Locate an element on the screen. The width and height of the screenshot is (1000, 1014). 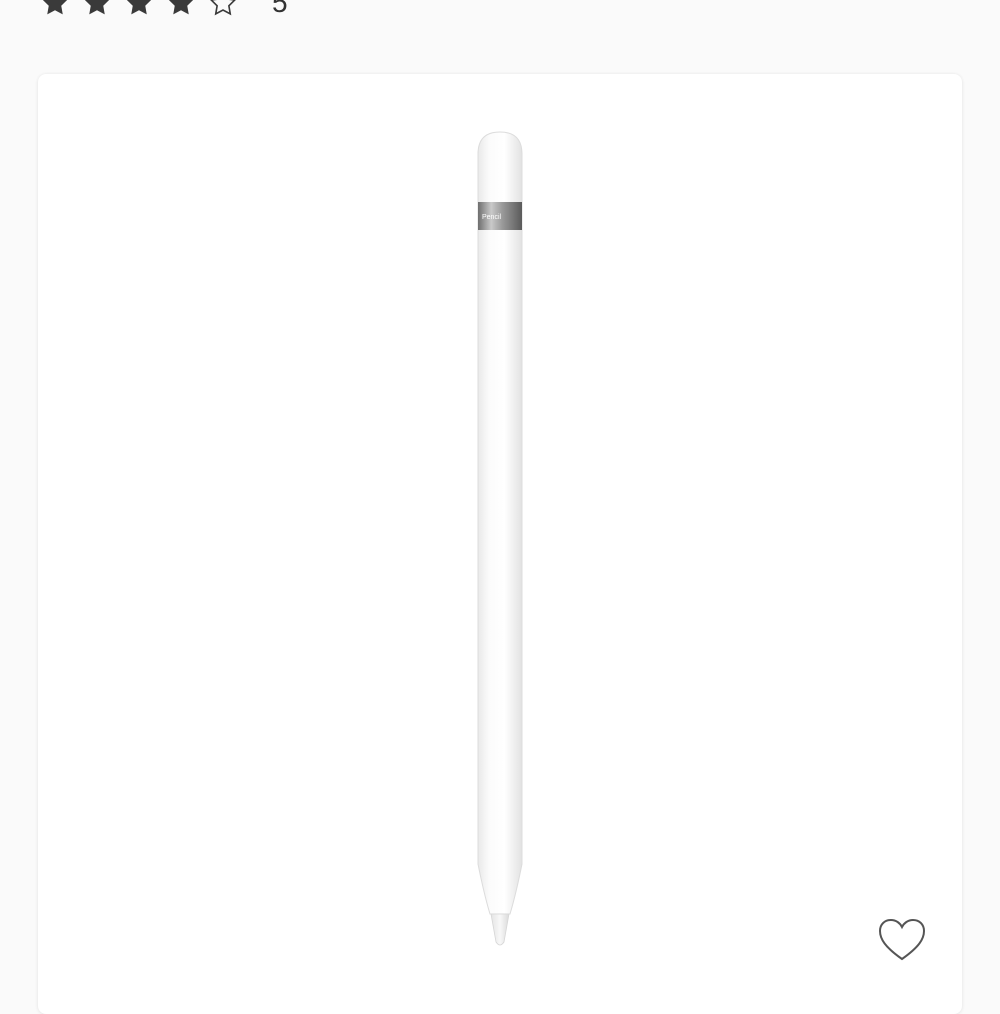
heart-outline-icon is located at coordinates (902, 939).